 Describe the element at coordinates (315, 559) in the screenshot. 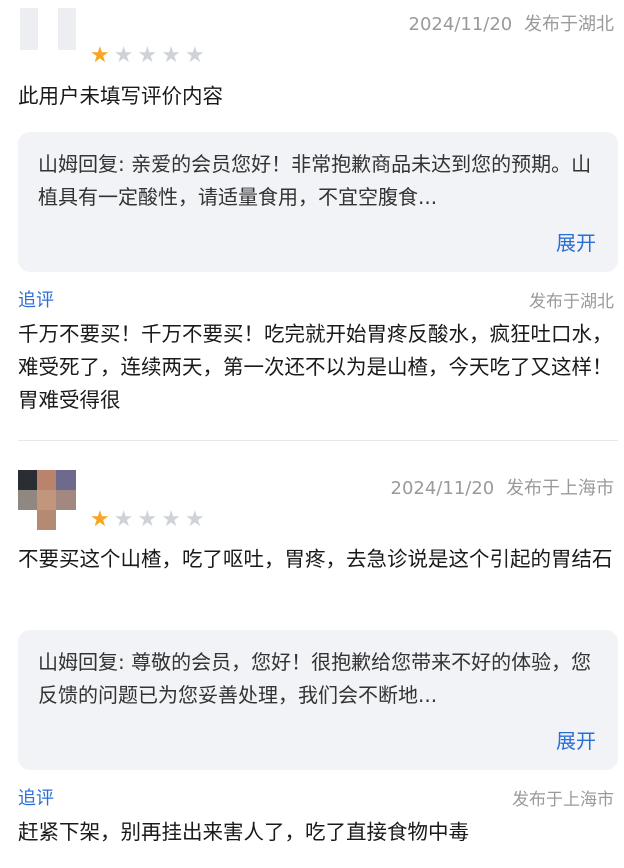

I see `review-content: 不要买这个山楂，吃了呕吐，胃疼，去急诊说是这个引起的胃结石` at that location.